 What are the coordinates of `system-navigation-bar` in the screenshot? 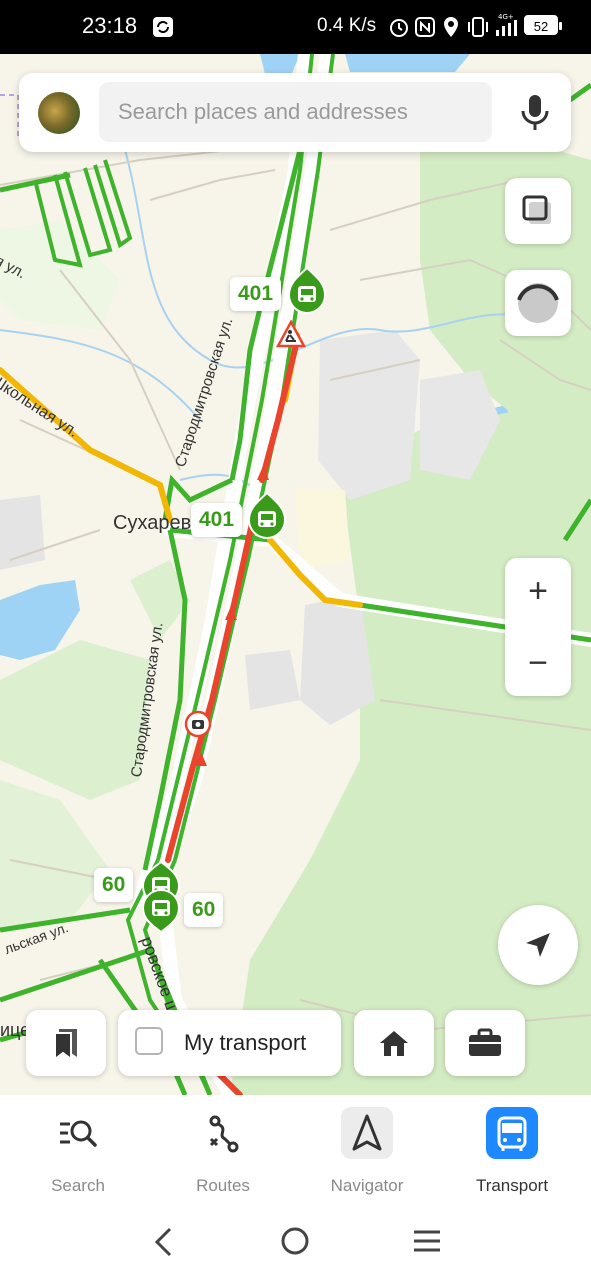 It's located at (295, 1245).